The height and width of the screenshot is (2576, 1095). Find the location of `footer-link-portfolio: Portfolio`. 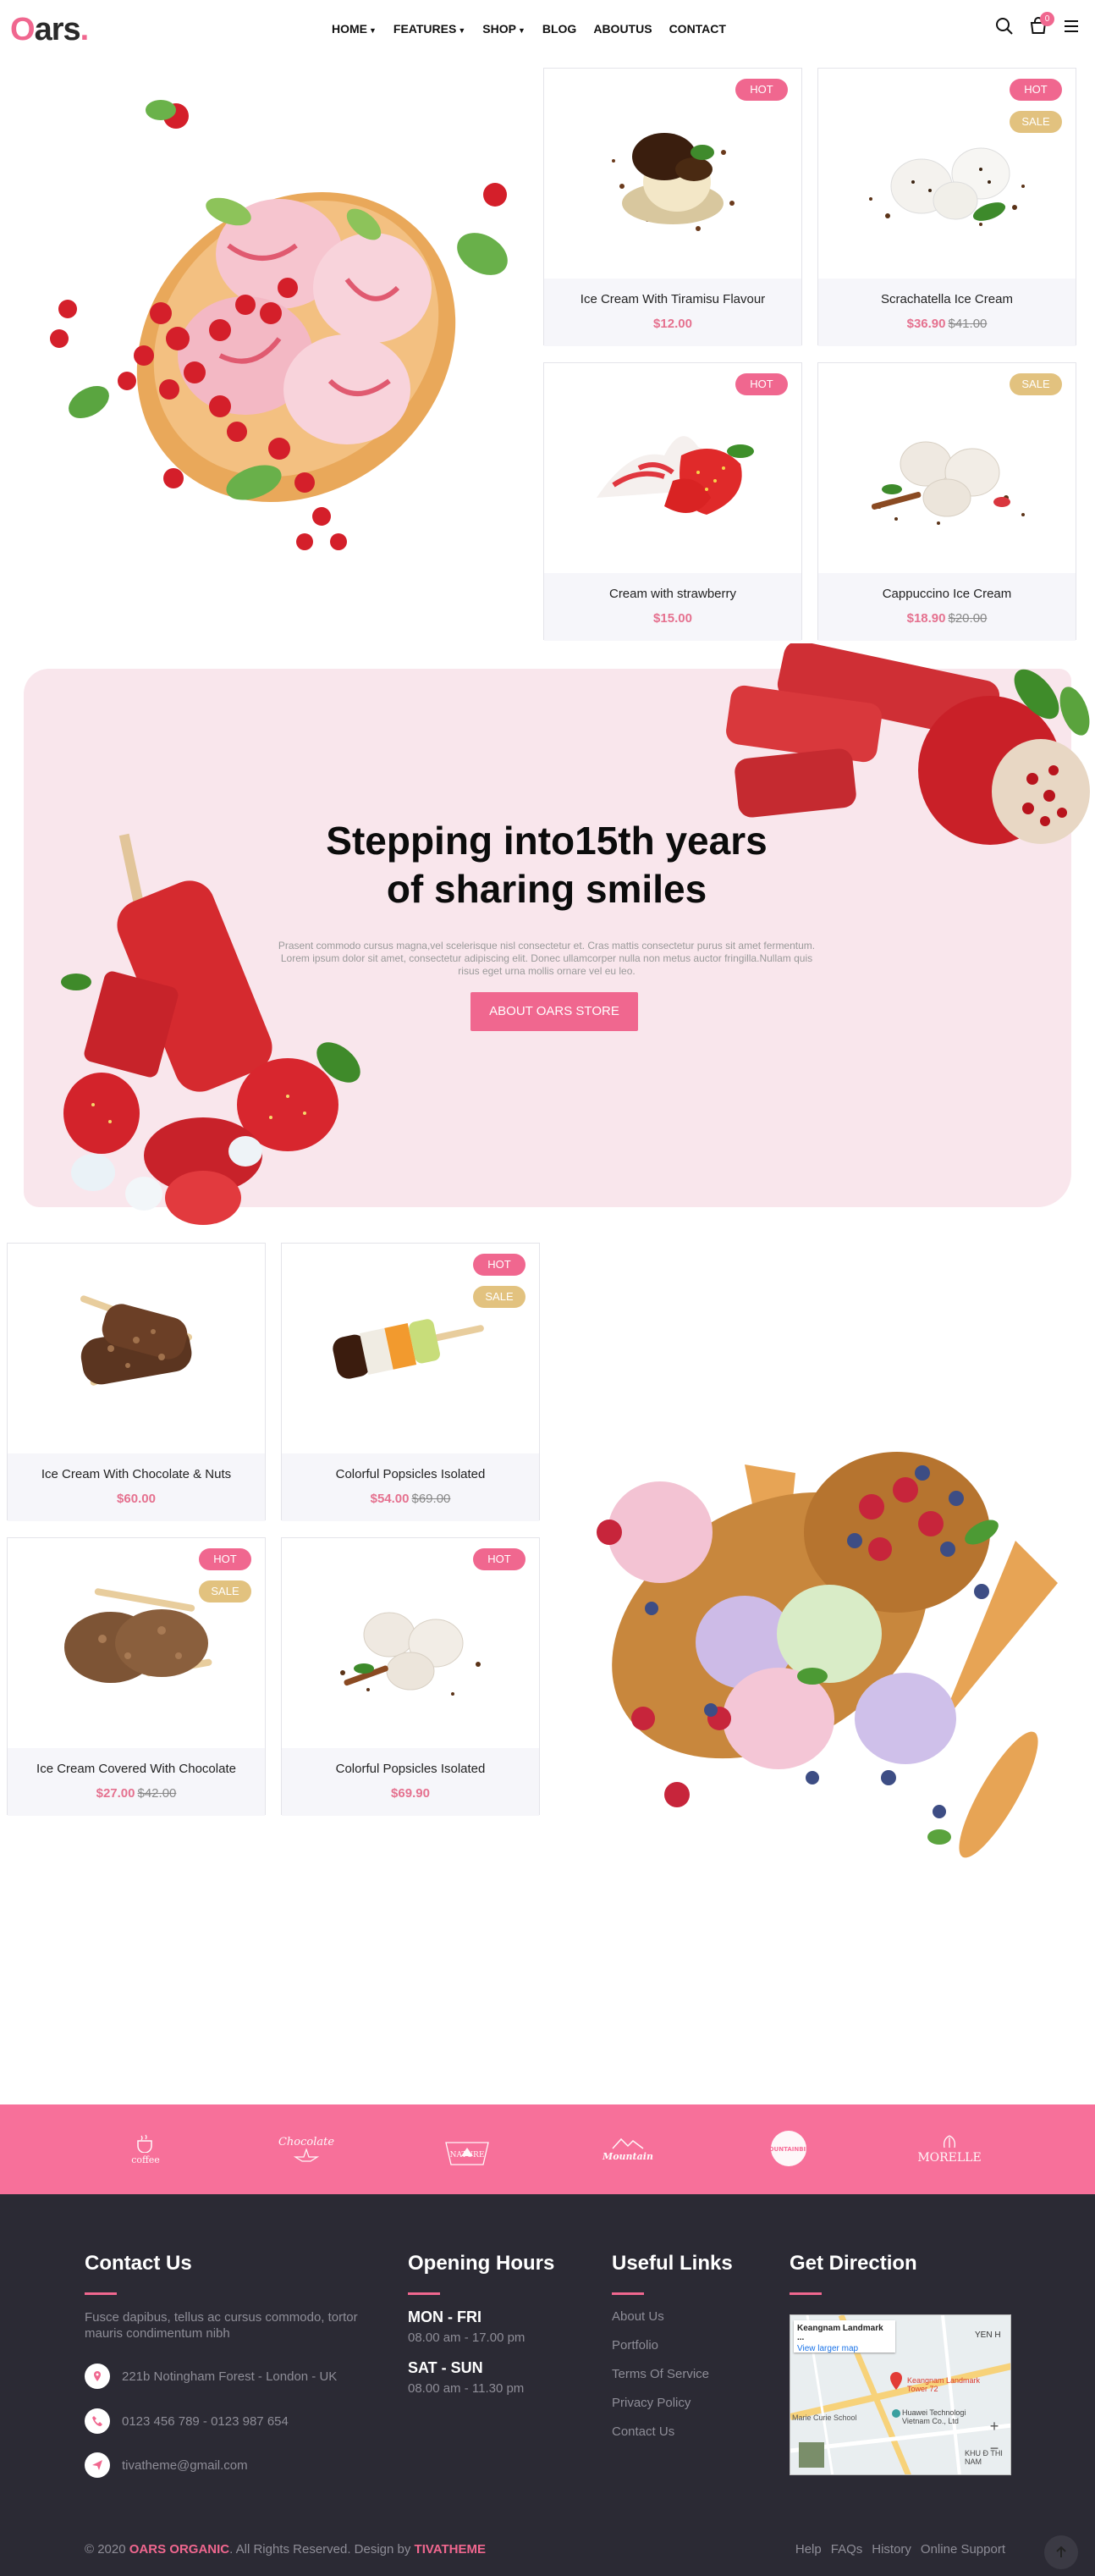

footer-link-portfolio: Portfolio is located at coordinates (635, 2346).